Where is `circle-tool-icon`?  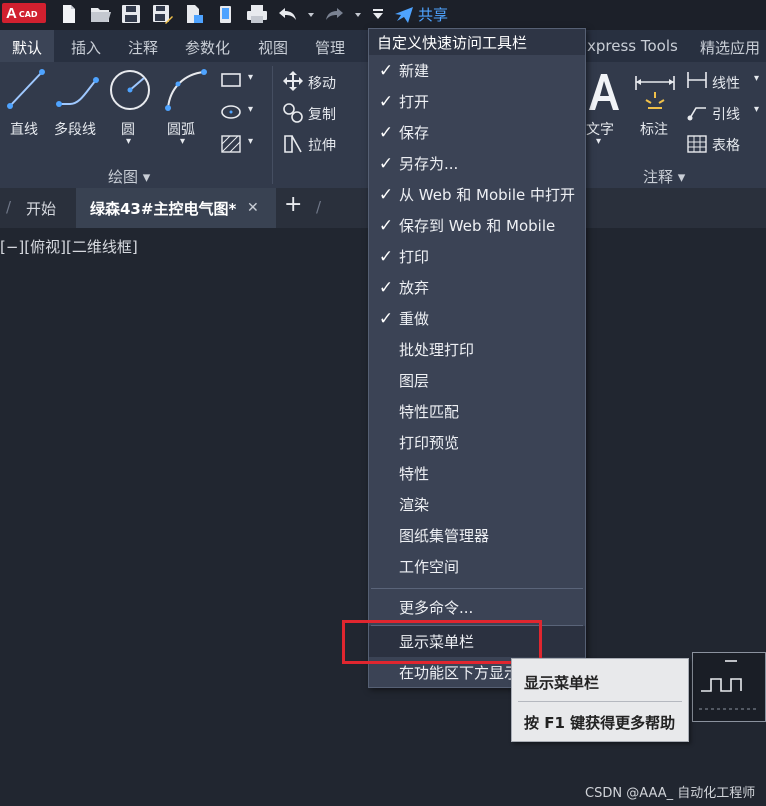 circle-tool-icon is located at coordinates (130, 90).